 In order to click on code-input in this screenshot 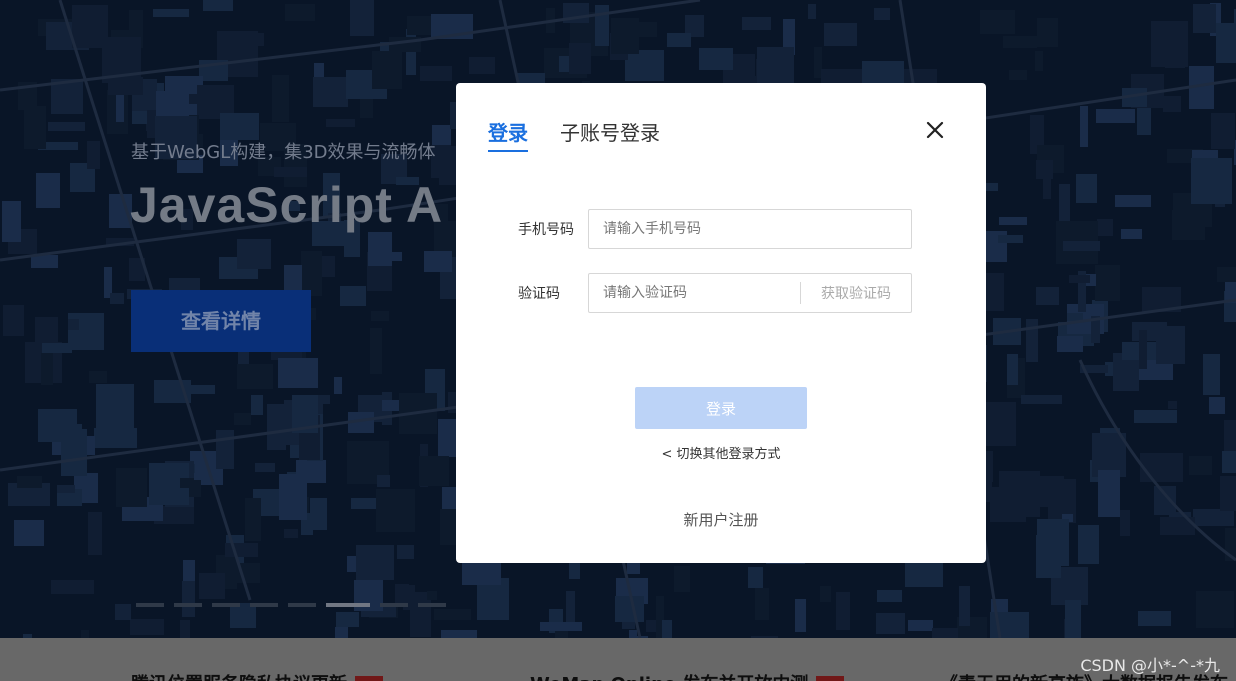, I will do `click(694, 293)`.